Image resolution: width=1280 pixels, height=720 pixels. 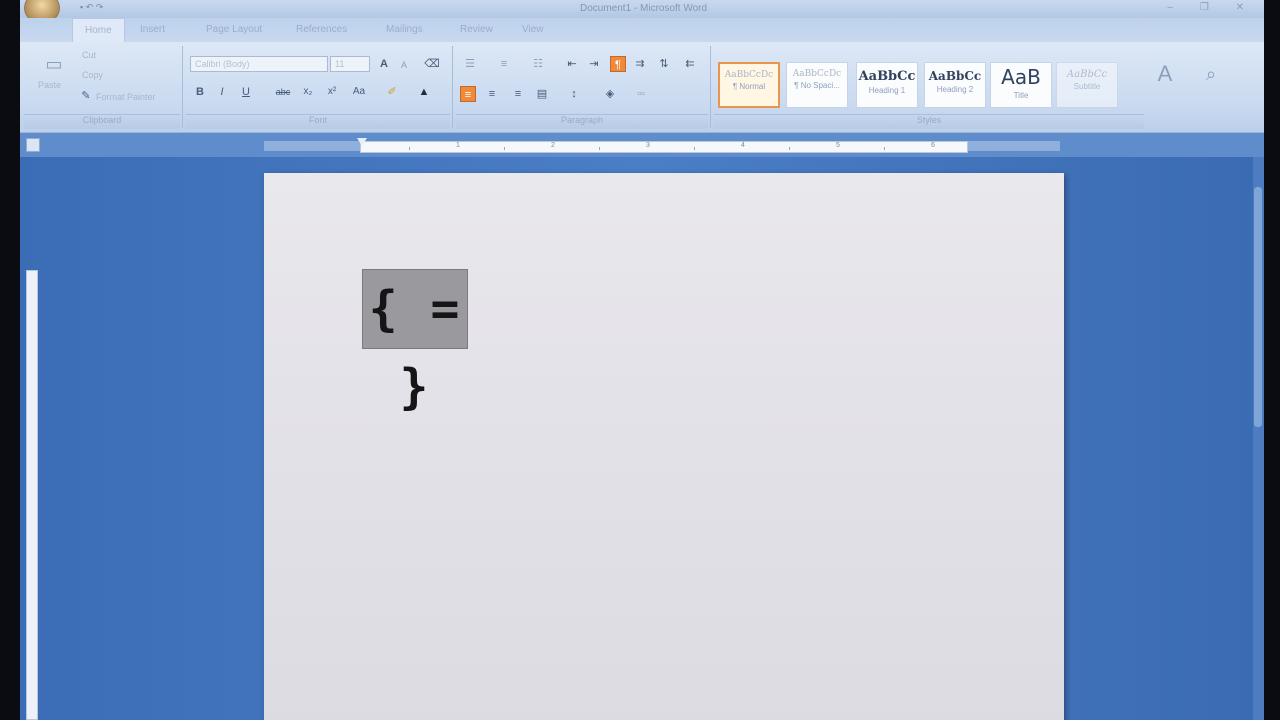 What do you see at coordinates (640, 64) in the screenshot?
I see `ltr-icon: ⇉` at bounding box center [640, 64].